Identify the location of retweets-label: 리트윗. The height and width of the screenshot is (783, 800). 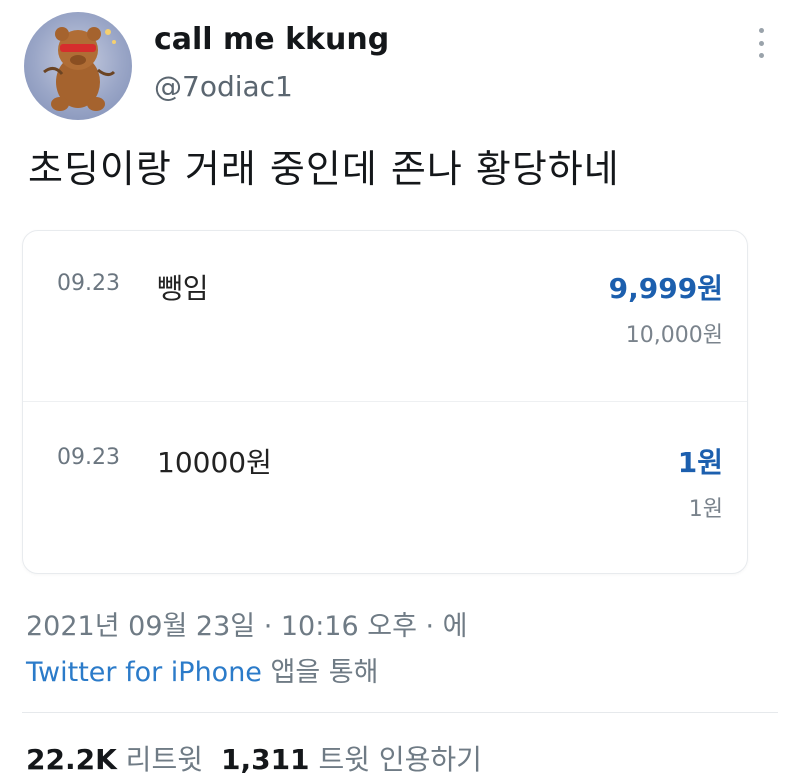
(159, 759).